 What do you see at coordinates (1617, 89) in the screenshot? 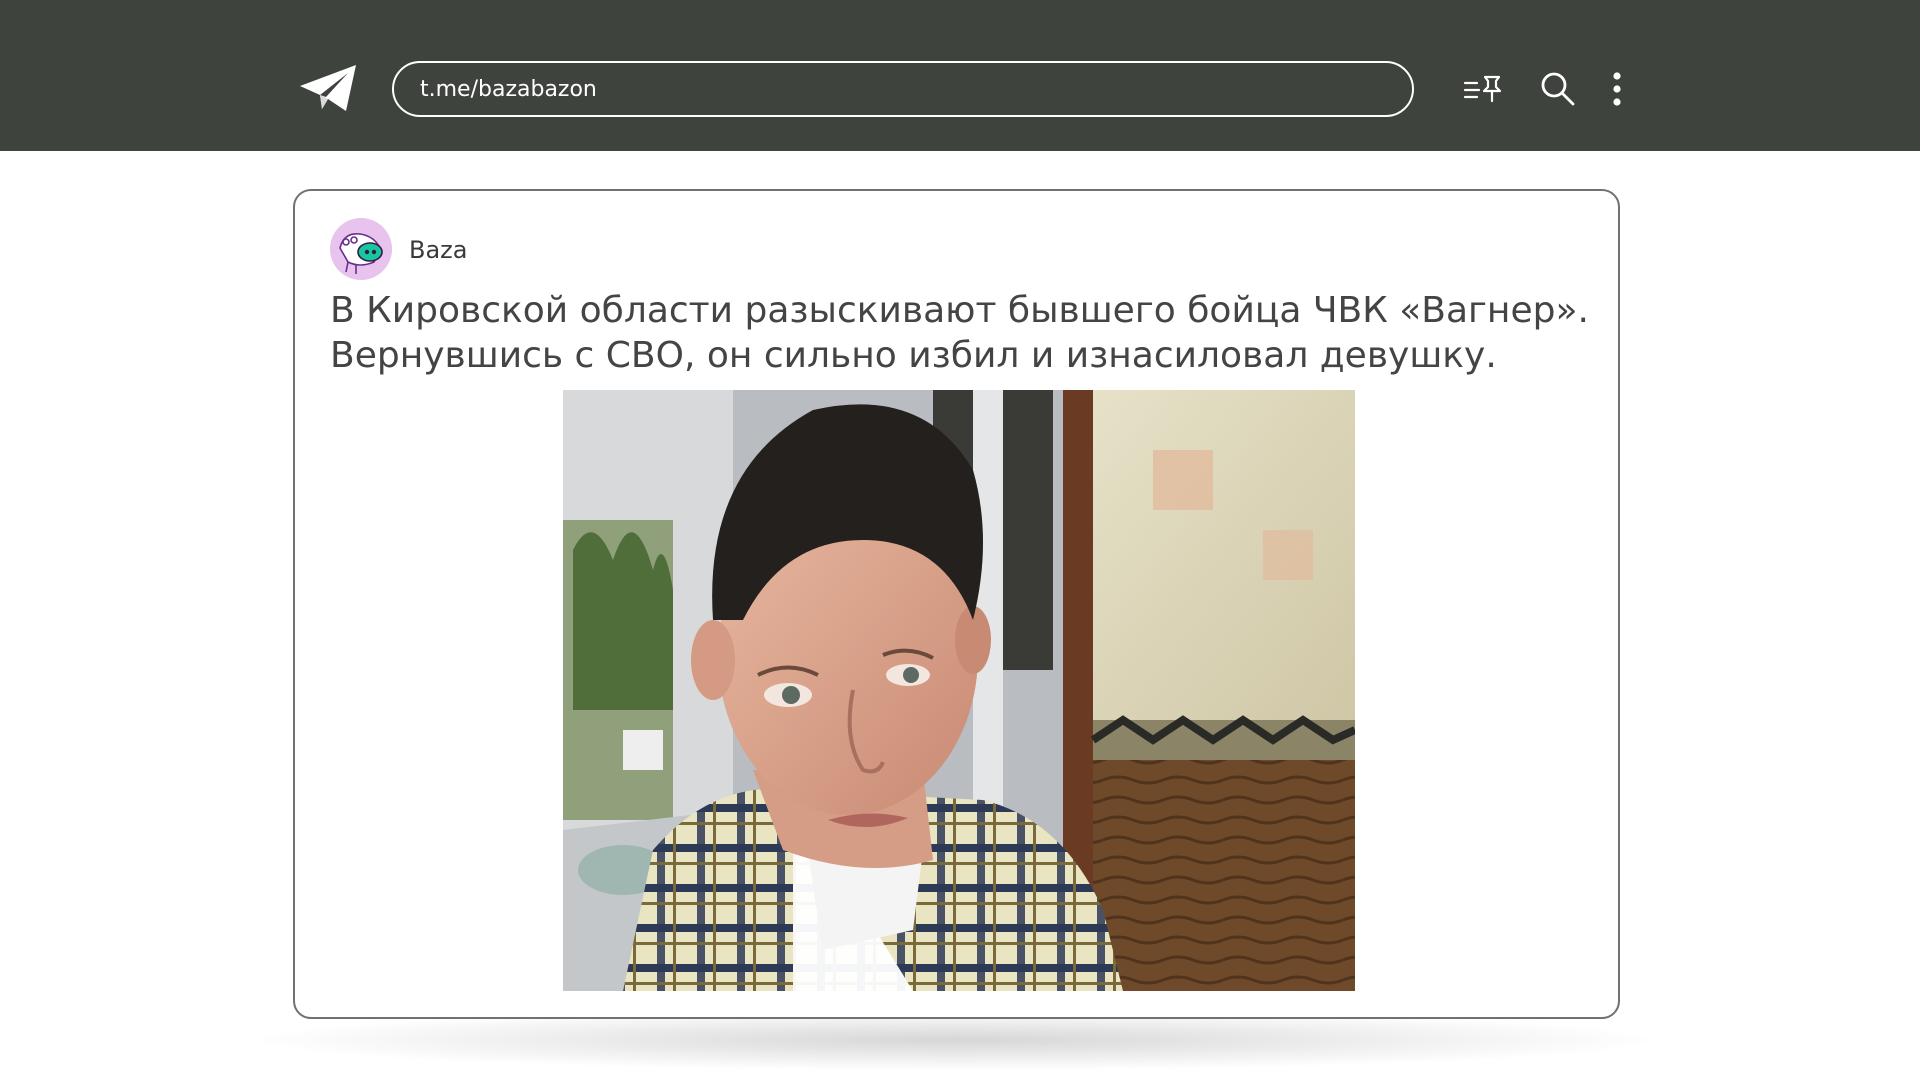
I see `more-vertical-icon` at bounding box center [1617, 89].